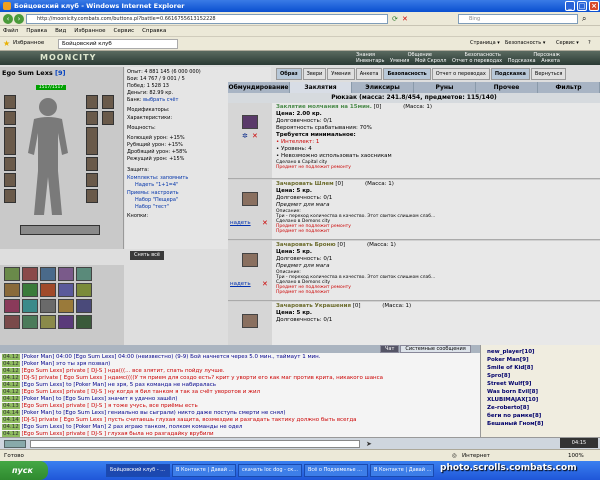  What do you see at coordinates (515, 424) in the screenshot?
I see `online-user: Бешаный Гном[8]` at bounding box center [515, 424].